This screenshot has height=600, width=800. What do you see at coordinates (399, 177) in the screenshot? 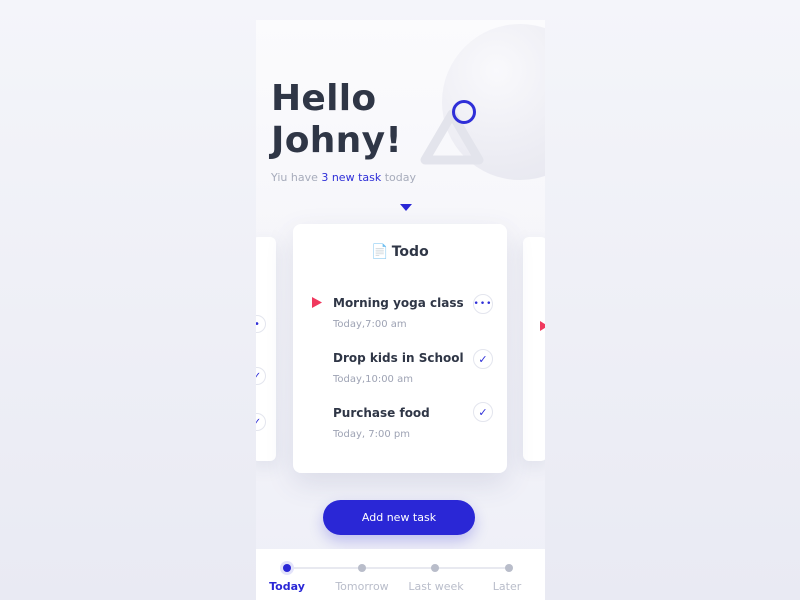
I see `summary-suffix: today` at bounding box center [399, 177].